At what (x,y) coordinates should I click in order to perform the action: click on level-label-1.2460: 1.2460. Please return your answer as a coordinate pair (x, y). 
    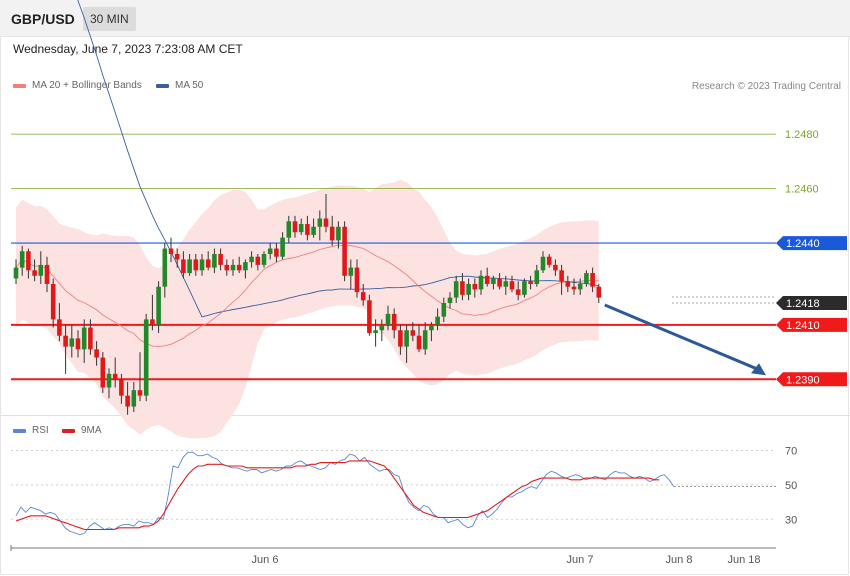
    Looking at the image, I should click on (802, 190).